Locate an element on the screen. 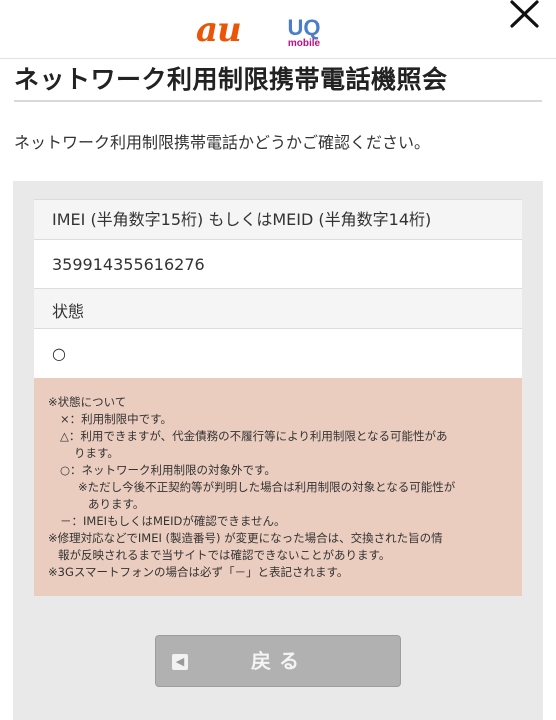  status-label-row: 状態 is located at coordinates (278, 308).